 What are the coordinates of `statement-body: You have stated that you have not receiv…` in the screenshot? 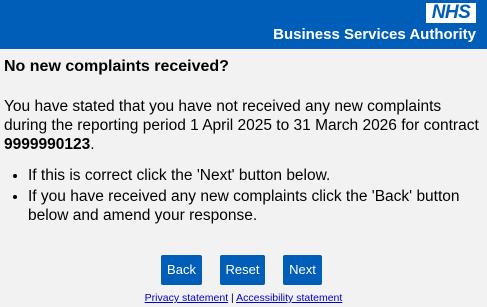 It's located at (241, 116).